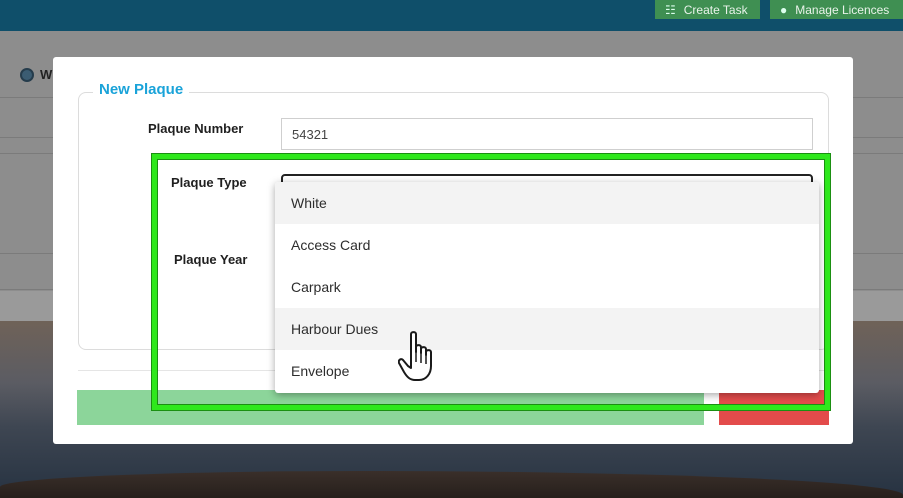 The width and height of the screenshot is (903, 498). What do you see at coordinates (451, 15) in the screenshot?
I see `top-bar: ☷ Create Task ● Manage Licences` at bounding box center [451, 15].